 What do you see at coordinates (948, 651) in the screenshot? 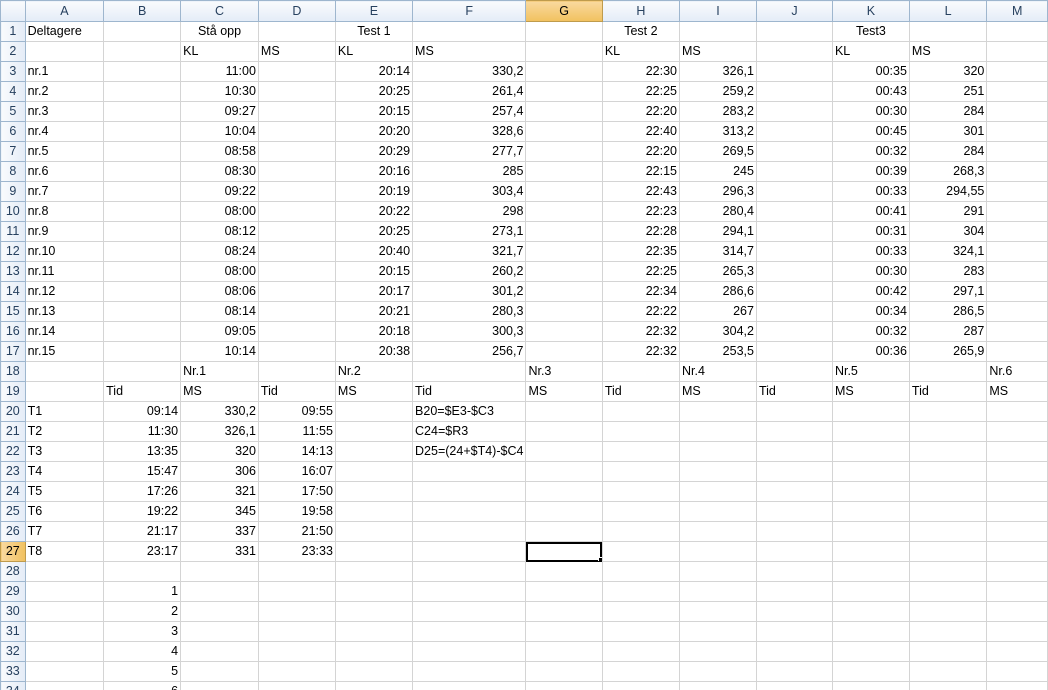
I see `cell-l32` at bounding box center [948, 651].